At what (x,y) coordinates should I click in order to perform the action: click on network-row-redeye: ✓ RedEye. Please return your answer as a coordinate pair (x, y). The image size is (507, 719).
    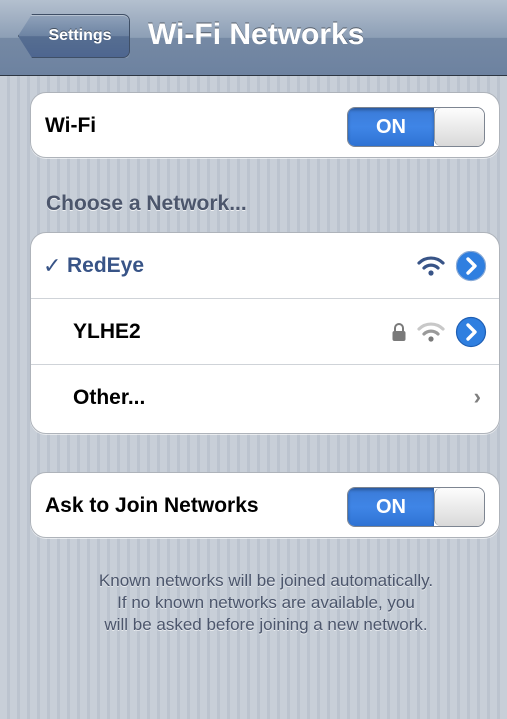
    Looking at the image, I should click on (265, 266).